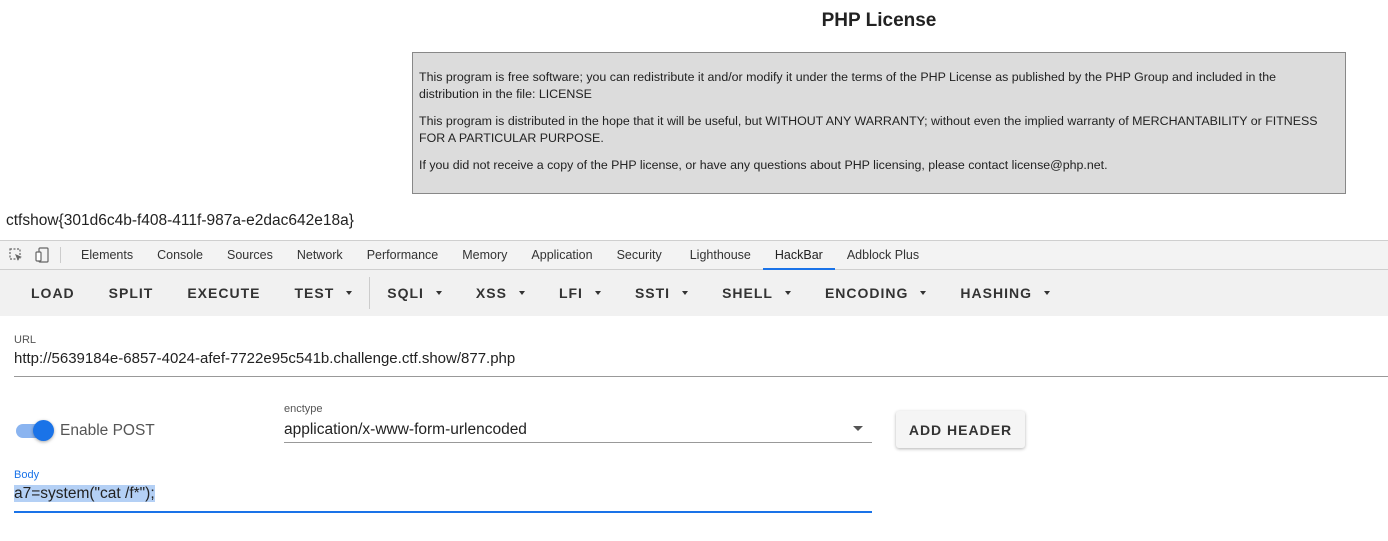  What do you see at coordinates (578, 442) in the screenshot?
I see `enctype-underline` at bounding box center [578, 442].